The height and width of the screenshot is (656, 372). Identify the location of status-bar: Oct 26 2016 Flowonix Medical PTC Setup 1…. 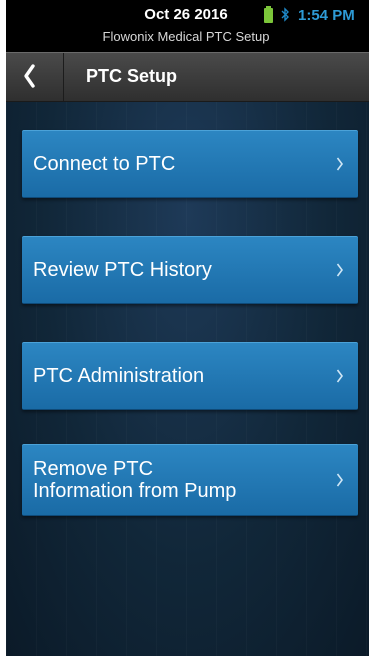
(187, 26).